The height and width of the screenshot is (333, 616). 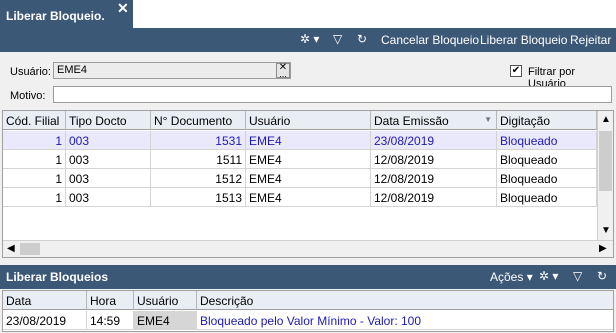 What do you see at coordinates (547, 120) in the screenshot?
I see `col-digitacao: Digitação` at bounding box center [547, 120].